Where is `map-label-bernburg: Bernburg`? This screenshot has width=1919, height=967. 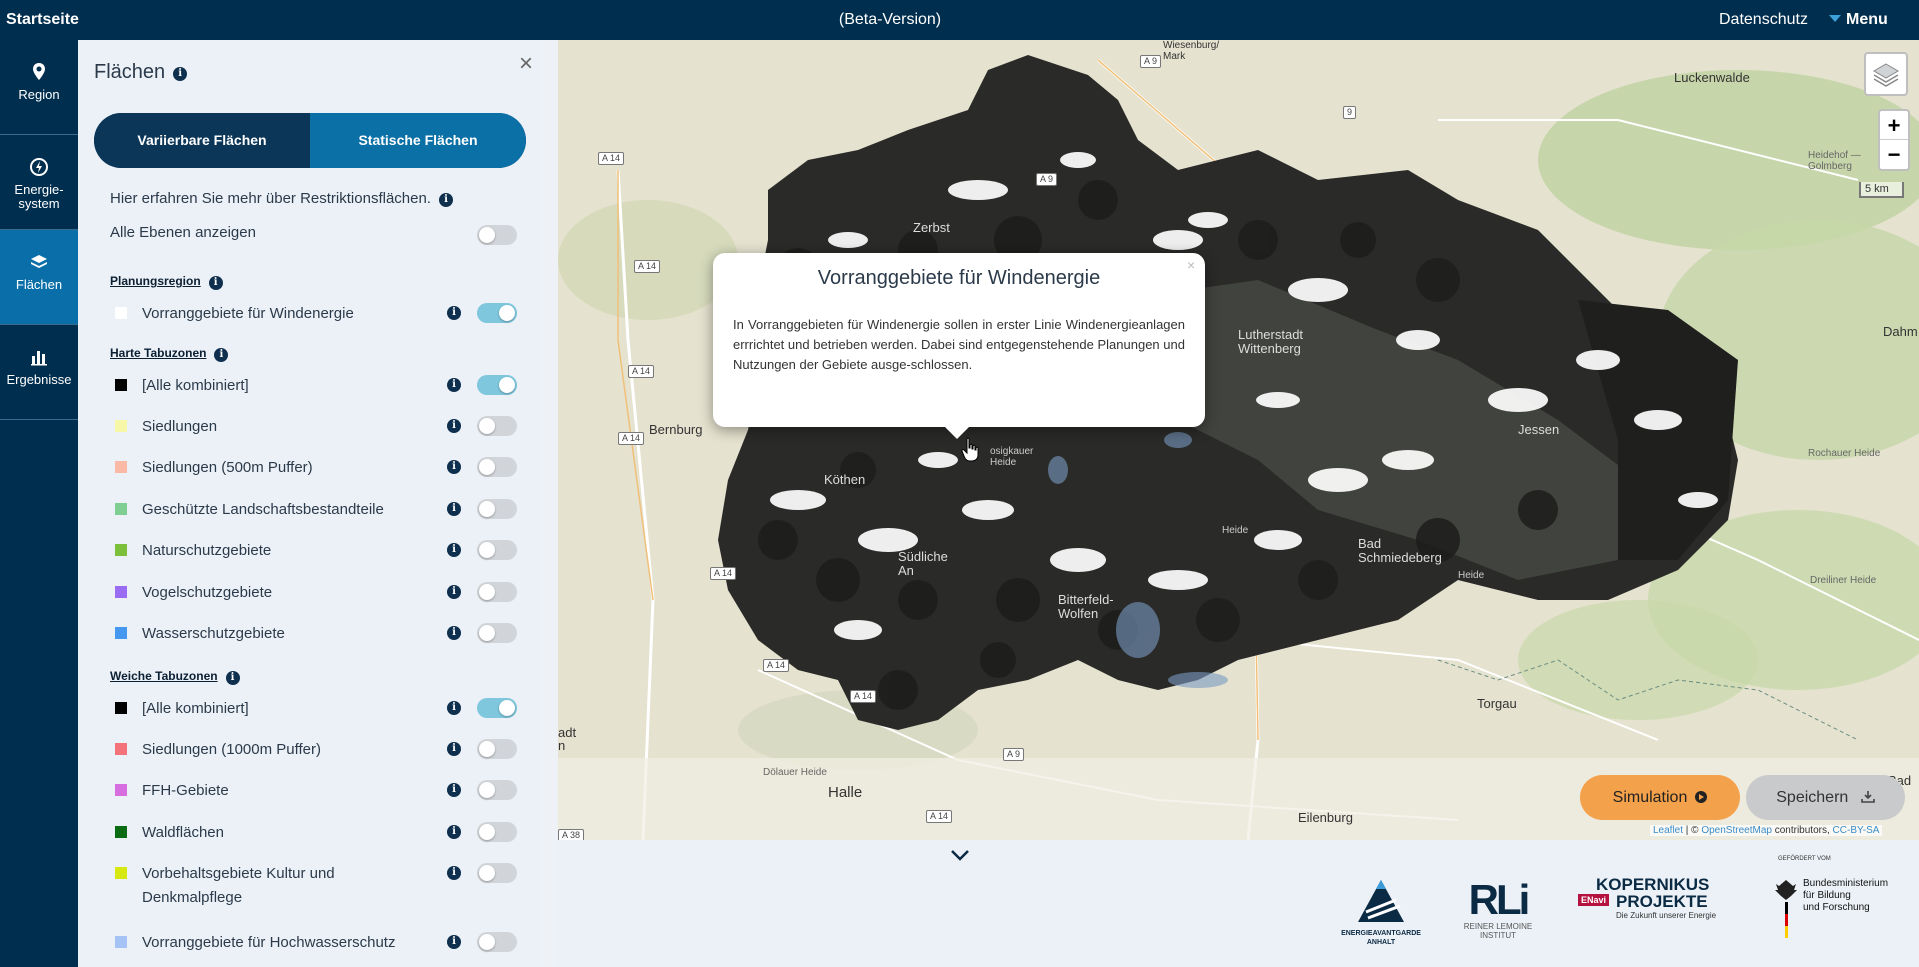 map-label-bernburg: Bernburg is located at coordinates (676, 429).